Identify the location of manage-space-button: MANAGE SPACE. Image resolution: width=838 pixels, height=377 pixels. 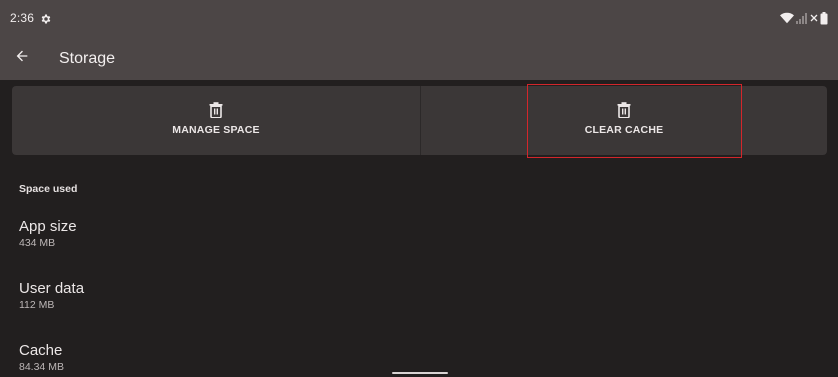
(216, 120).